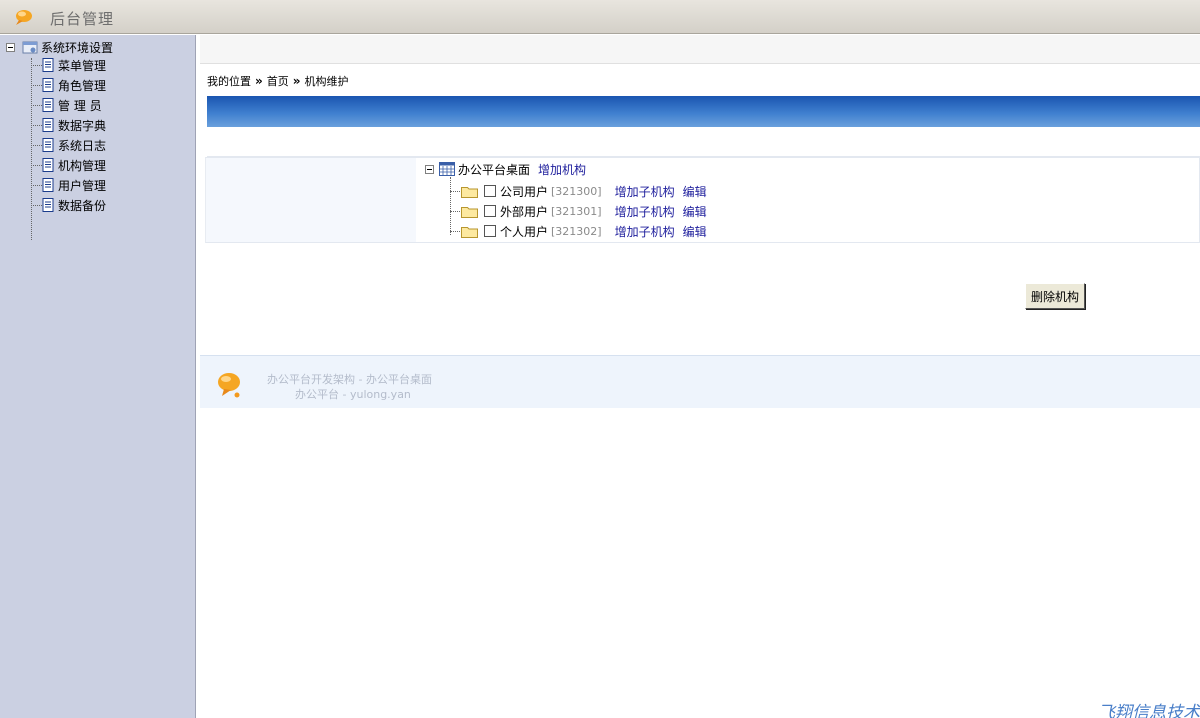 The height and width of the screenshot is (718, 1200). I want to click on sidebar-item-label: 角色管理, so click(82, 85).